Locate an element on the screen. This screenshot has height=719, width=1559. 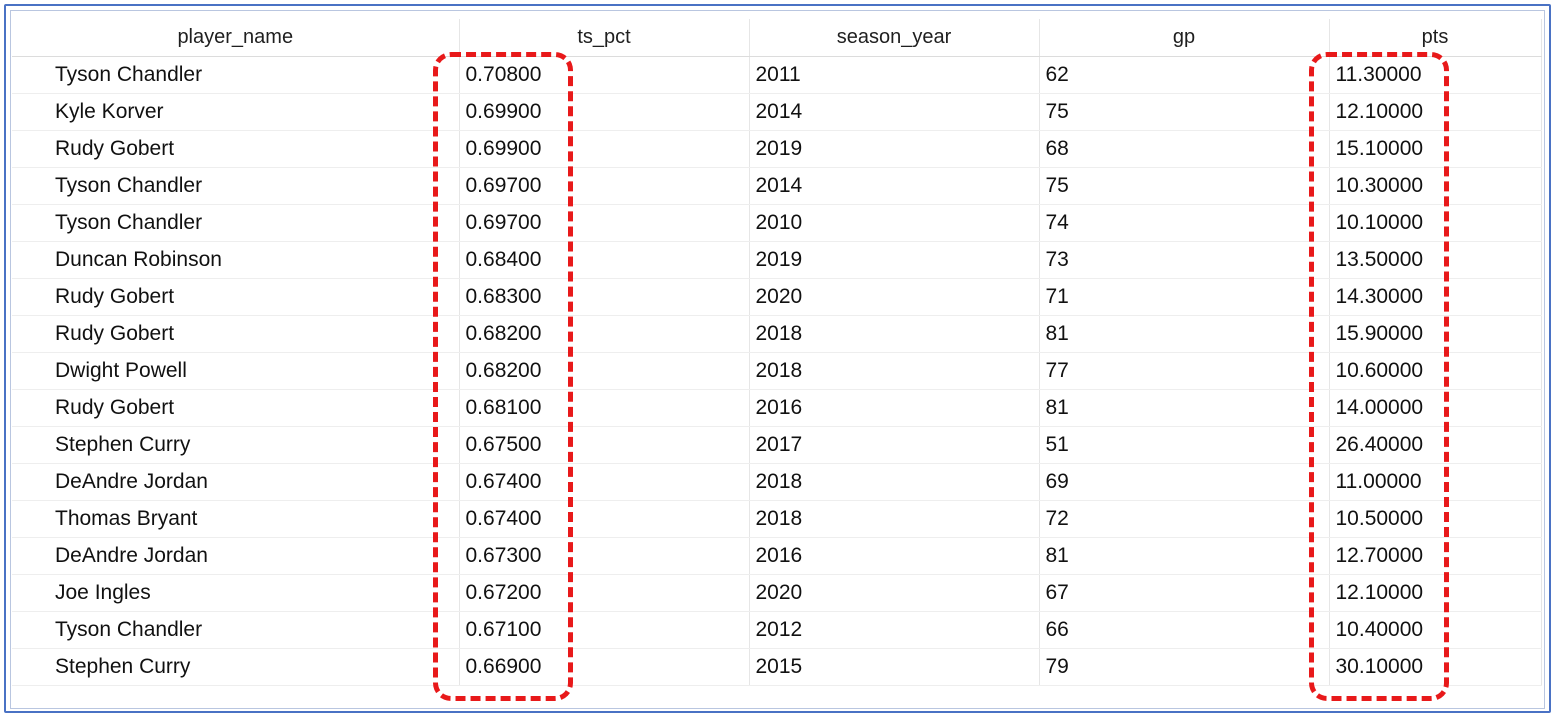
table-row: Rudy Gobert 0.68300 2020 71 14.30000 is located at coordinates (777, 297).